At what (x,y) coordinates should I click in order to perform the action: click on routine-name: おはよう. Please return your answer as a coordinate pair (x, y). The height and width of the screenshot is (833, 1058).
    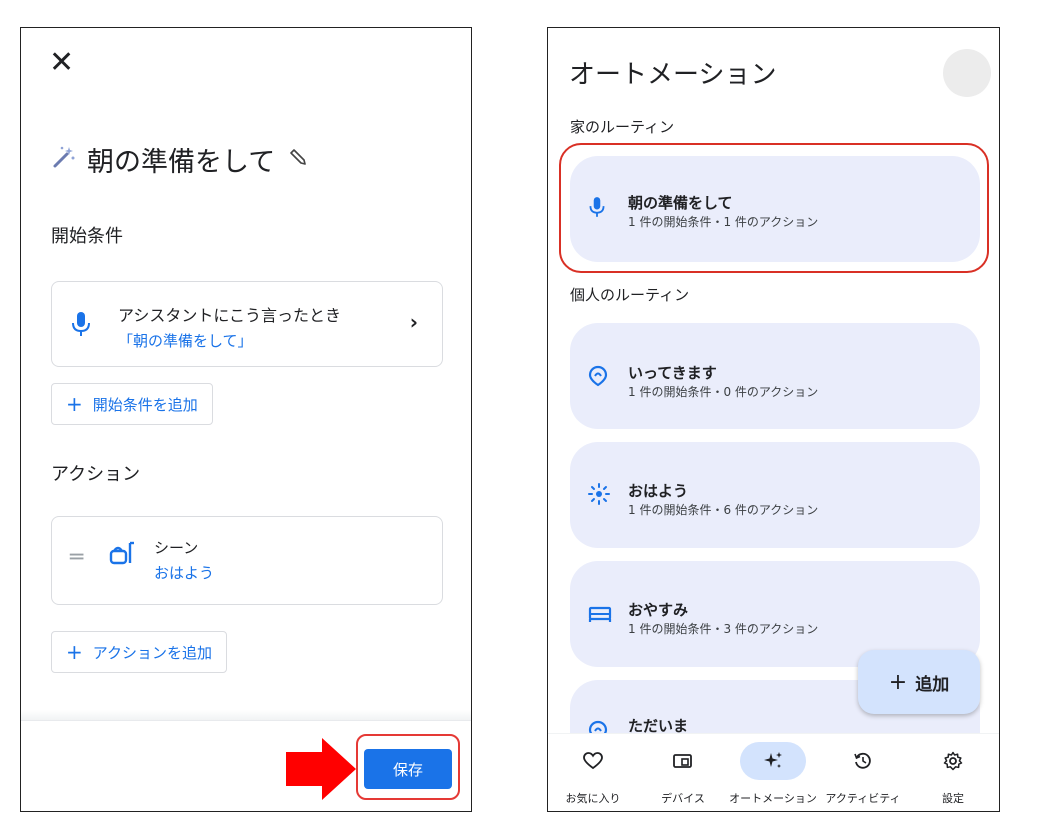
    Looking at the image, I should click on (658, 491).